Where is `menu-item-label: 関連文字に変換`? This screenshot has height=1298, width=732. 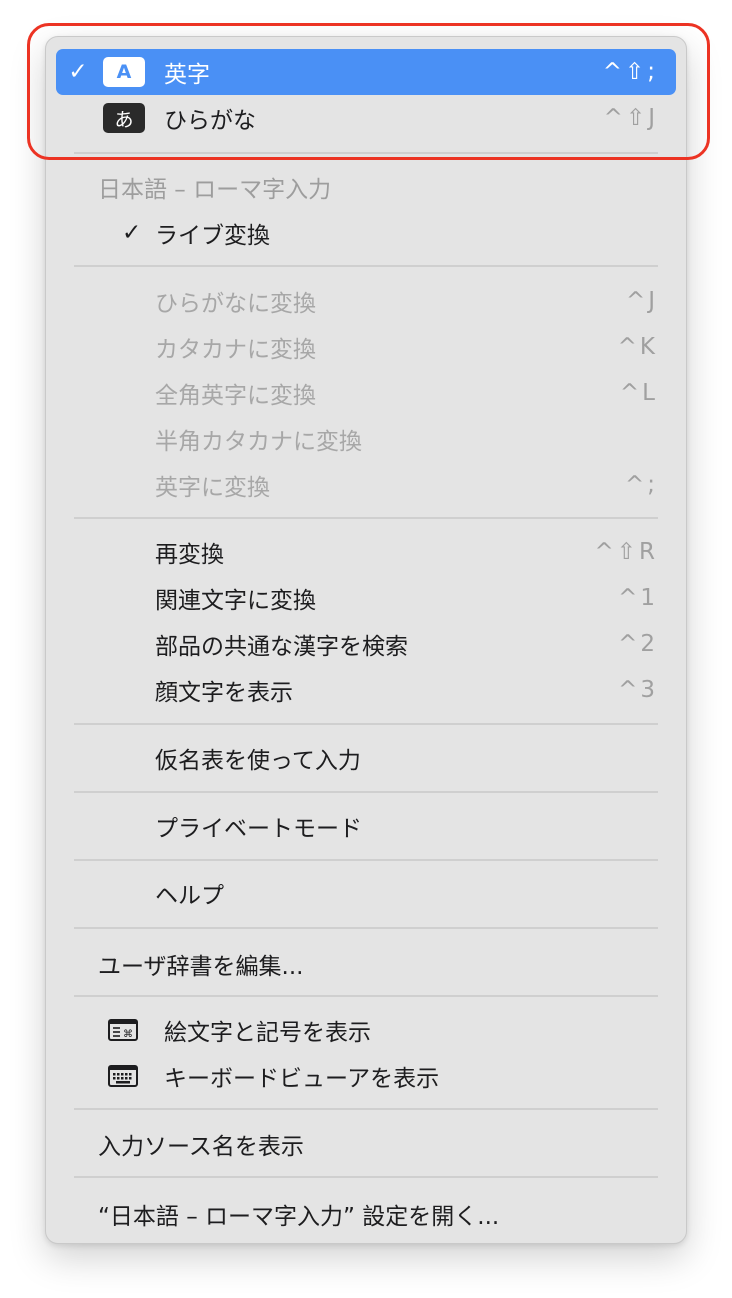 menu-item-label: 関連文字に変換 is located at coordinates (235, 601).